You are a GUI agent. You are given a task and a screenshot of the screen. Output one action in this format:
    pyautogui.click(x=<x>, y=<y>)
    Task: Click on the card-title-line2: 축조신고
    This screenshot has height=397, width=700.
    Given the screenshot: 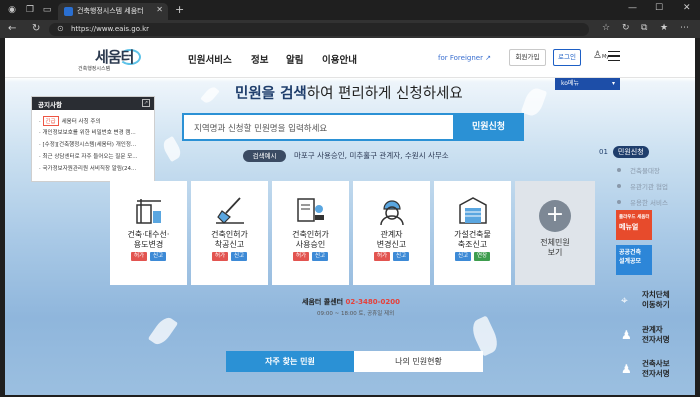 What is the action you would take?
    pyautogui.click(x=472, y=244)
    